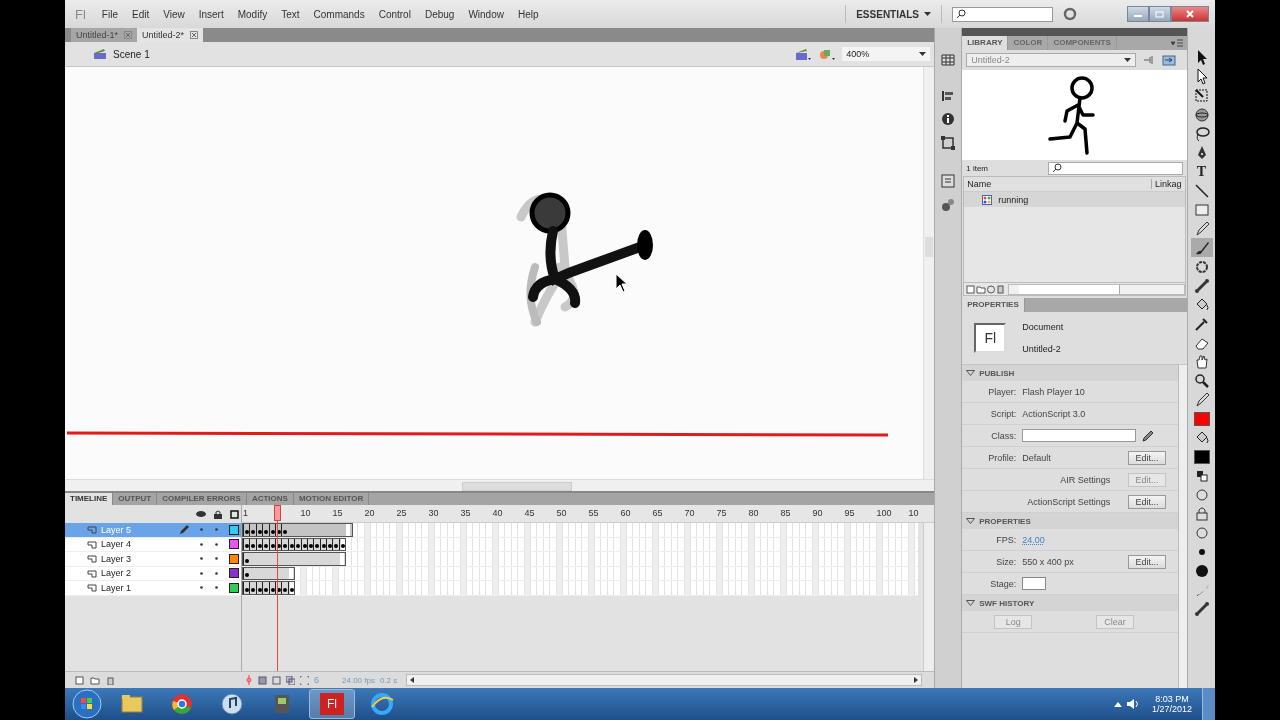 The image size is (1280, 720). I want to click on trash-icon, so click(110, 680).